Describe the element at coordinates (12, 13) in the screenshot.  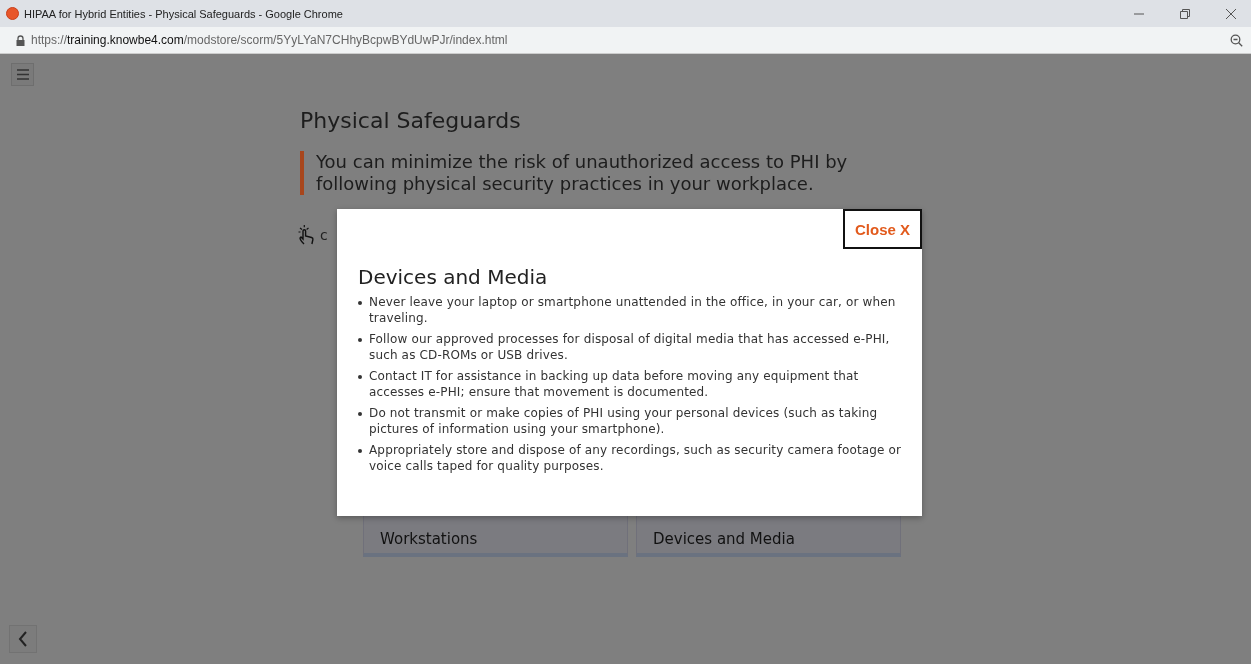
I see `browser-logo-icon` at that location.